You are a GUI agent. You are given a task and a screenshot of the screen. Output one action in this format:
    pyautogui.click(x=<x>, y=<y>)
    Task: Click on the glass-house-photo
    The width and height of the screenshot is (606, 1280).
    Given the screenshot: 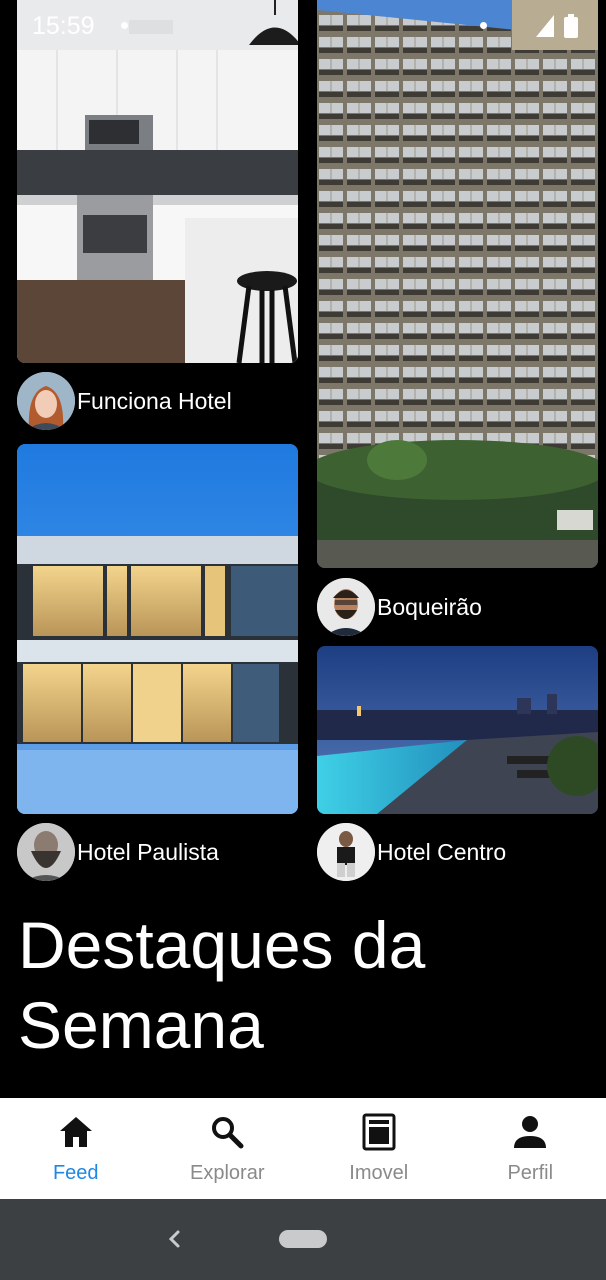 What is the action you would take?
    pyautogui.click(x=157, y=629)
    